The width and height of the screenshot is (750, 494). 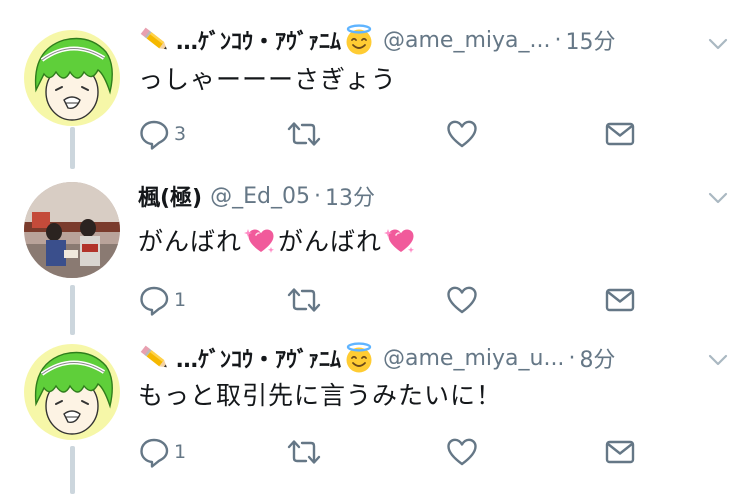 I want to click on tweet-text: っしゃーーーさぎょう, so click(x=267, y=78).